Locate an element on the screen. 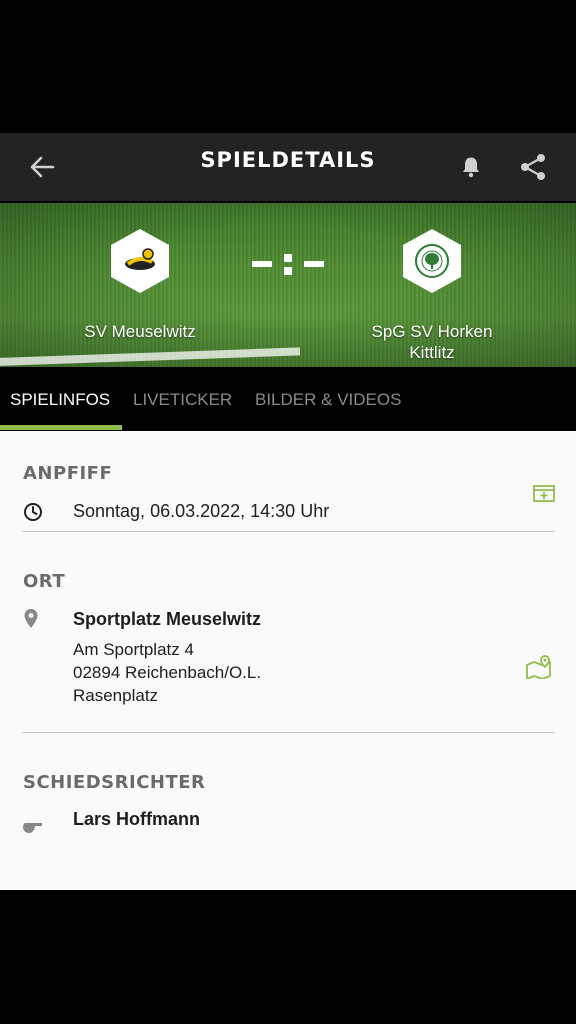 The width and height of the screenshot is (576, 1024). add-to-calendar-button is located at coordinates (544, 493).